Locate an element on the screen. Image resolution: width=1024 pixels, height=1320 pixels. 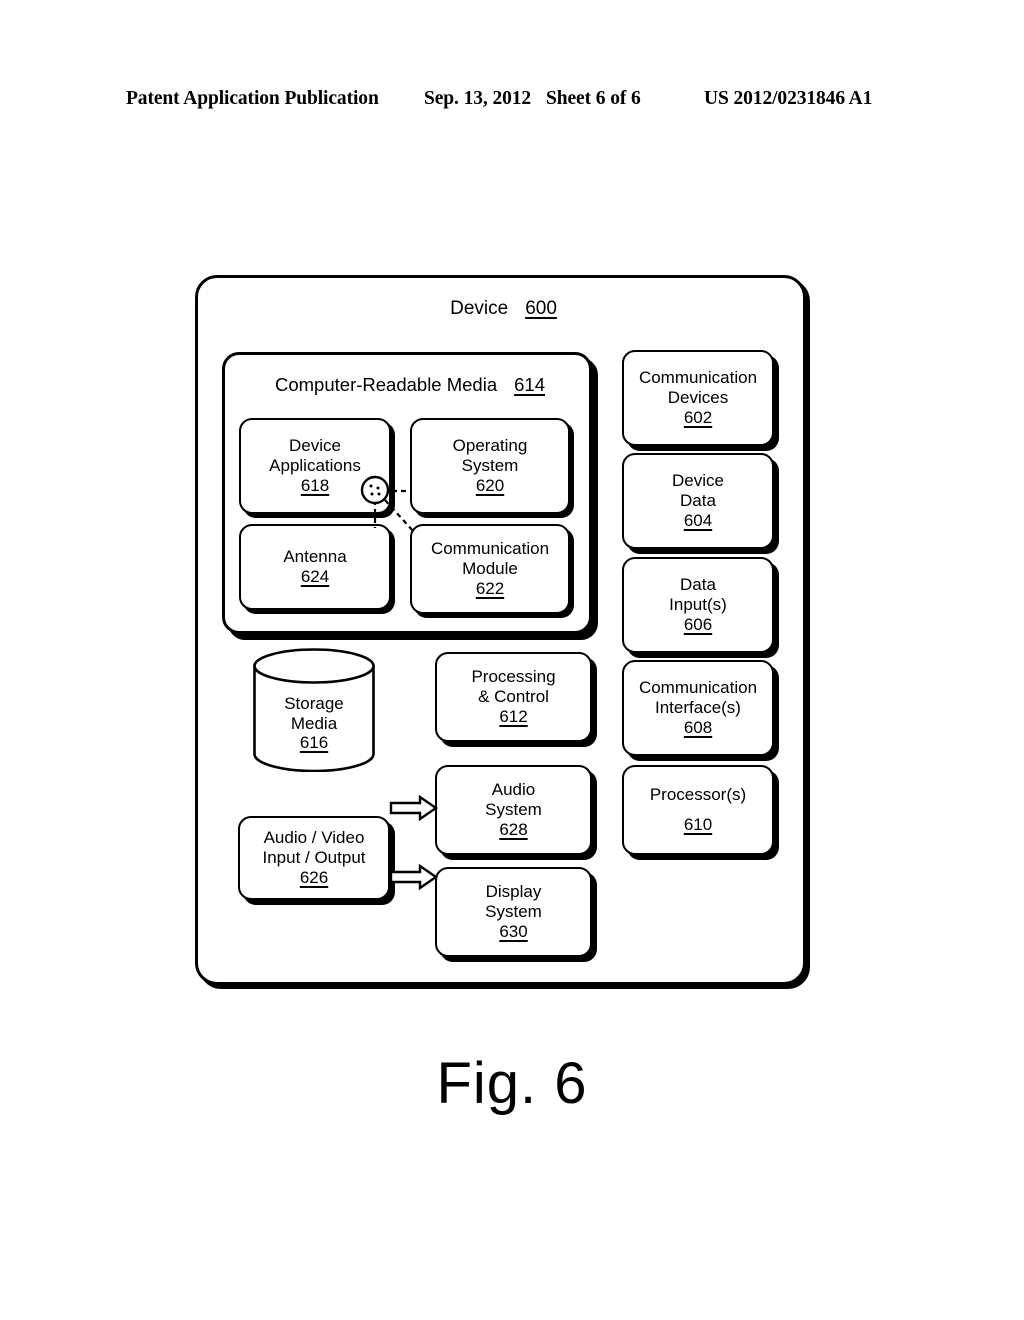
operating-system-ref: 620 is located at coordinates (490, 485).